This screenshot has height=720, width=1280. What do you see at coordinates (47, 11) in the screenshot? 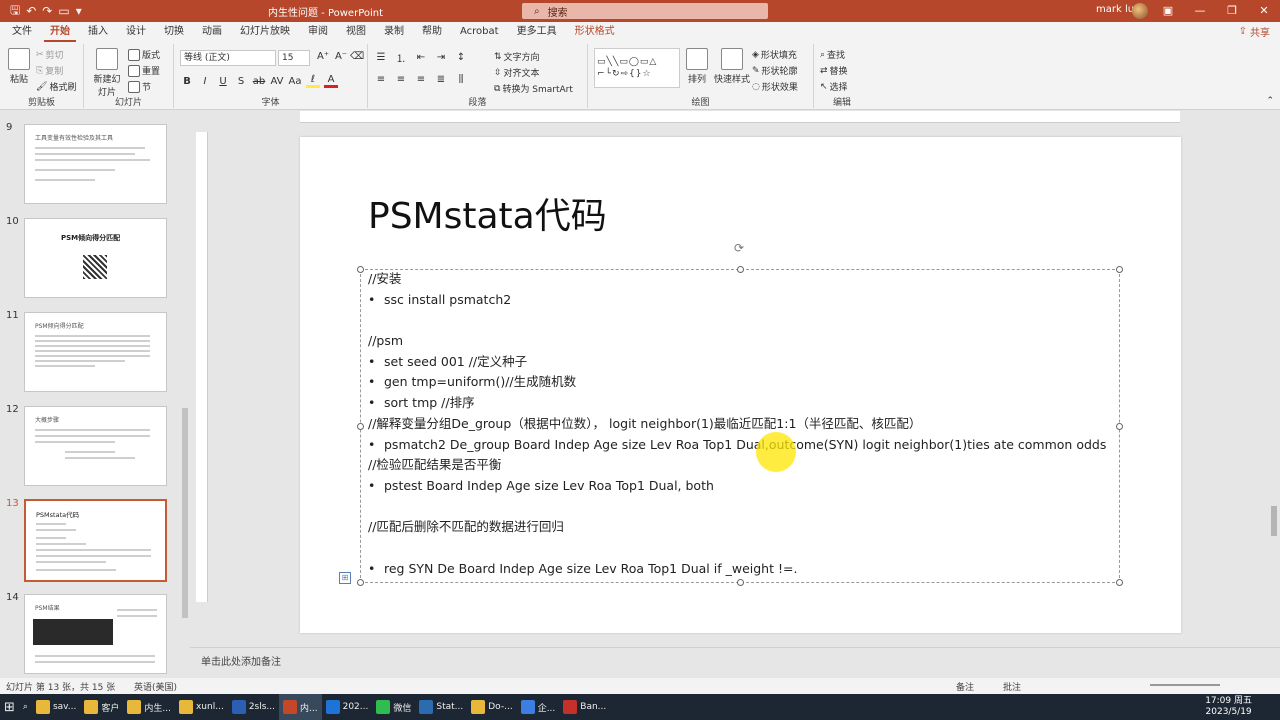
I see `redo-icon: ↷` at bounding box center [47, 11].